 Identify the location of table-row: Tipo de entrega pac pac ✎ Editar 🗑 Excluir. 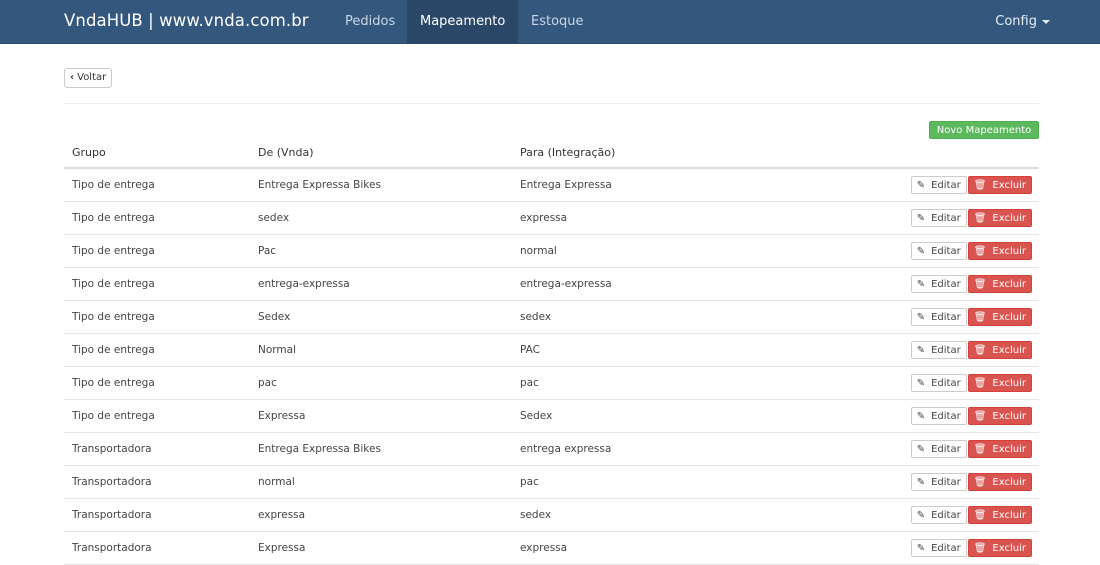
(551, 383).